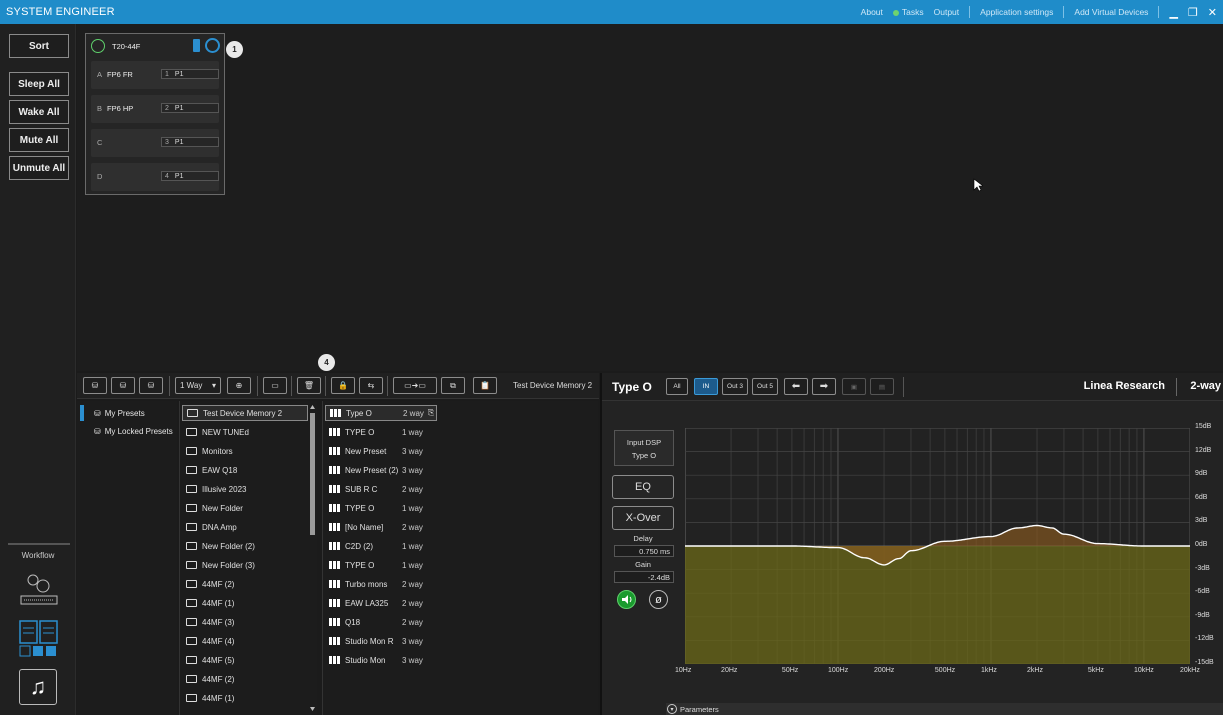 This screenshot has width=1223, height=715. I want to click on folder-row: 44MF (5), so click(245, 660).